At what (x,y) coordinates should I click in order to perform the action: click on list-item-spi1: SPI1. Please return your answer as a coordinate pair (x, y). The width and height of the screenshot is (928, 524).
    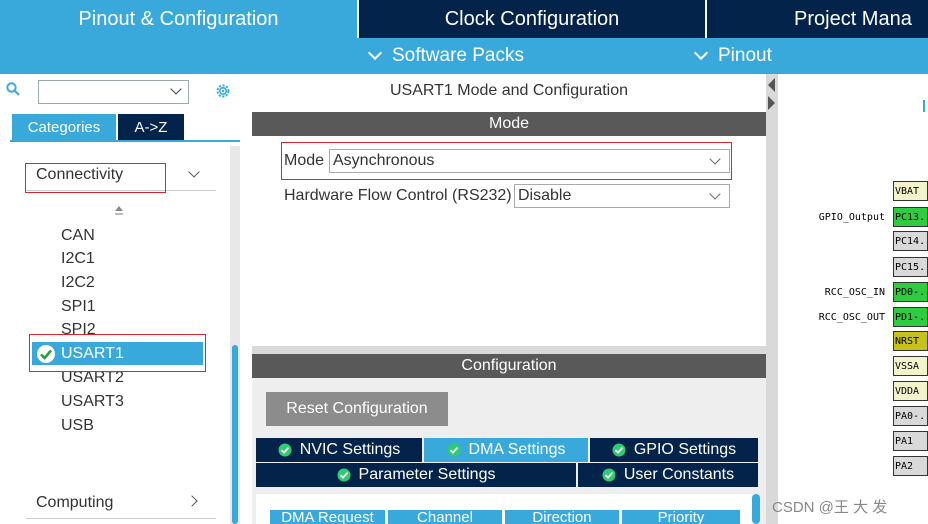
    Looking at the image, I should click on (78, 306).